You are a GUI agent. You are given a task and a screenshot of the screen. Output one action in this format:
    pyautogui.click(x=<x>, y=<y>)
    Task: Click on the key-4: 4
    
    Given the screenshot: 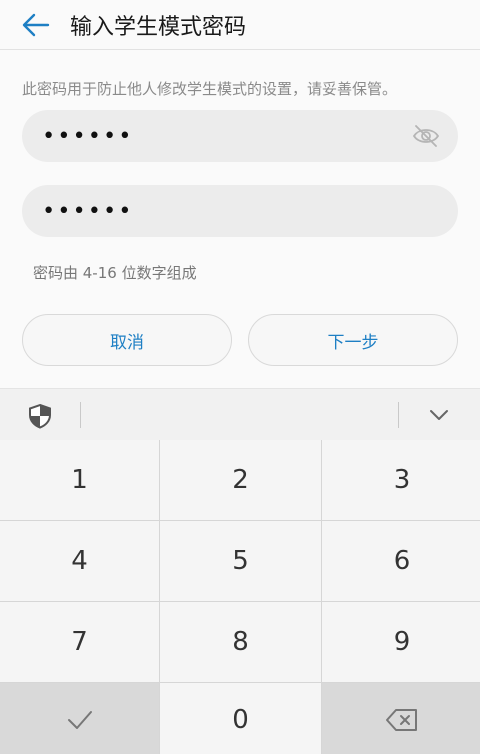 What is the action you would take?
    pyautogui.click(x=79, y=561)
    